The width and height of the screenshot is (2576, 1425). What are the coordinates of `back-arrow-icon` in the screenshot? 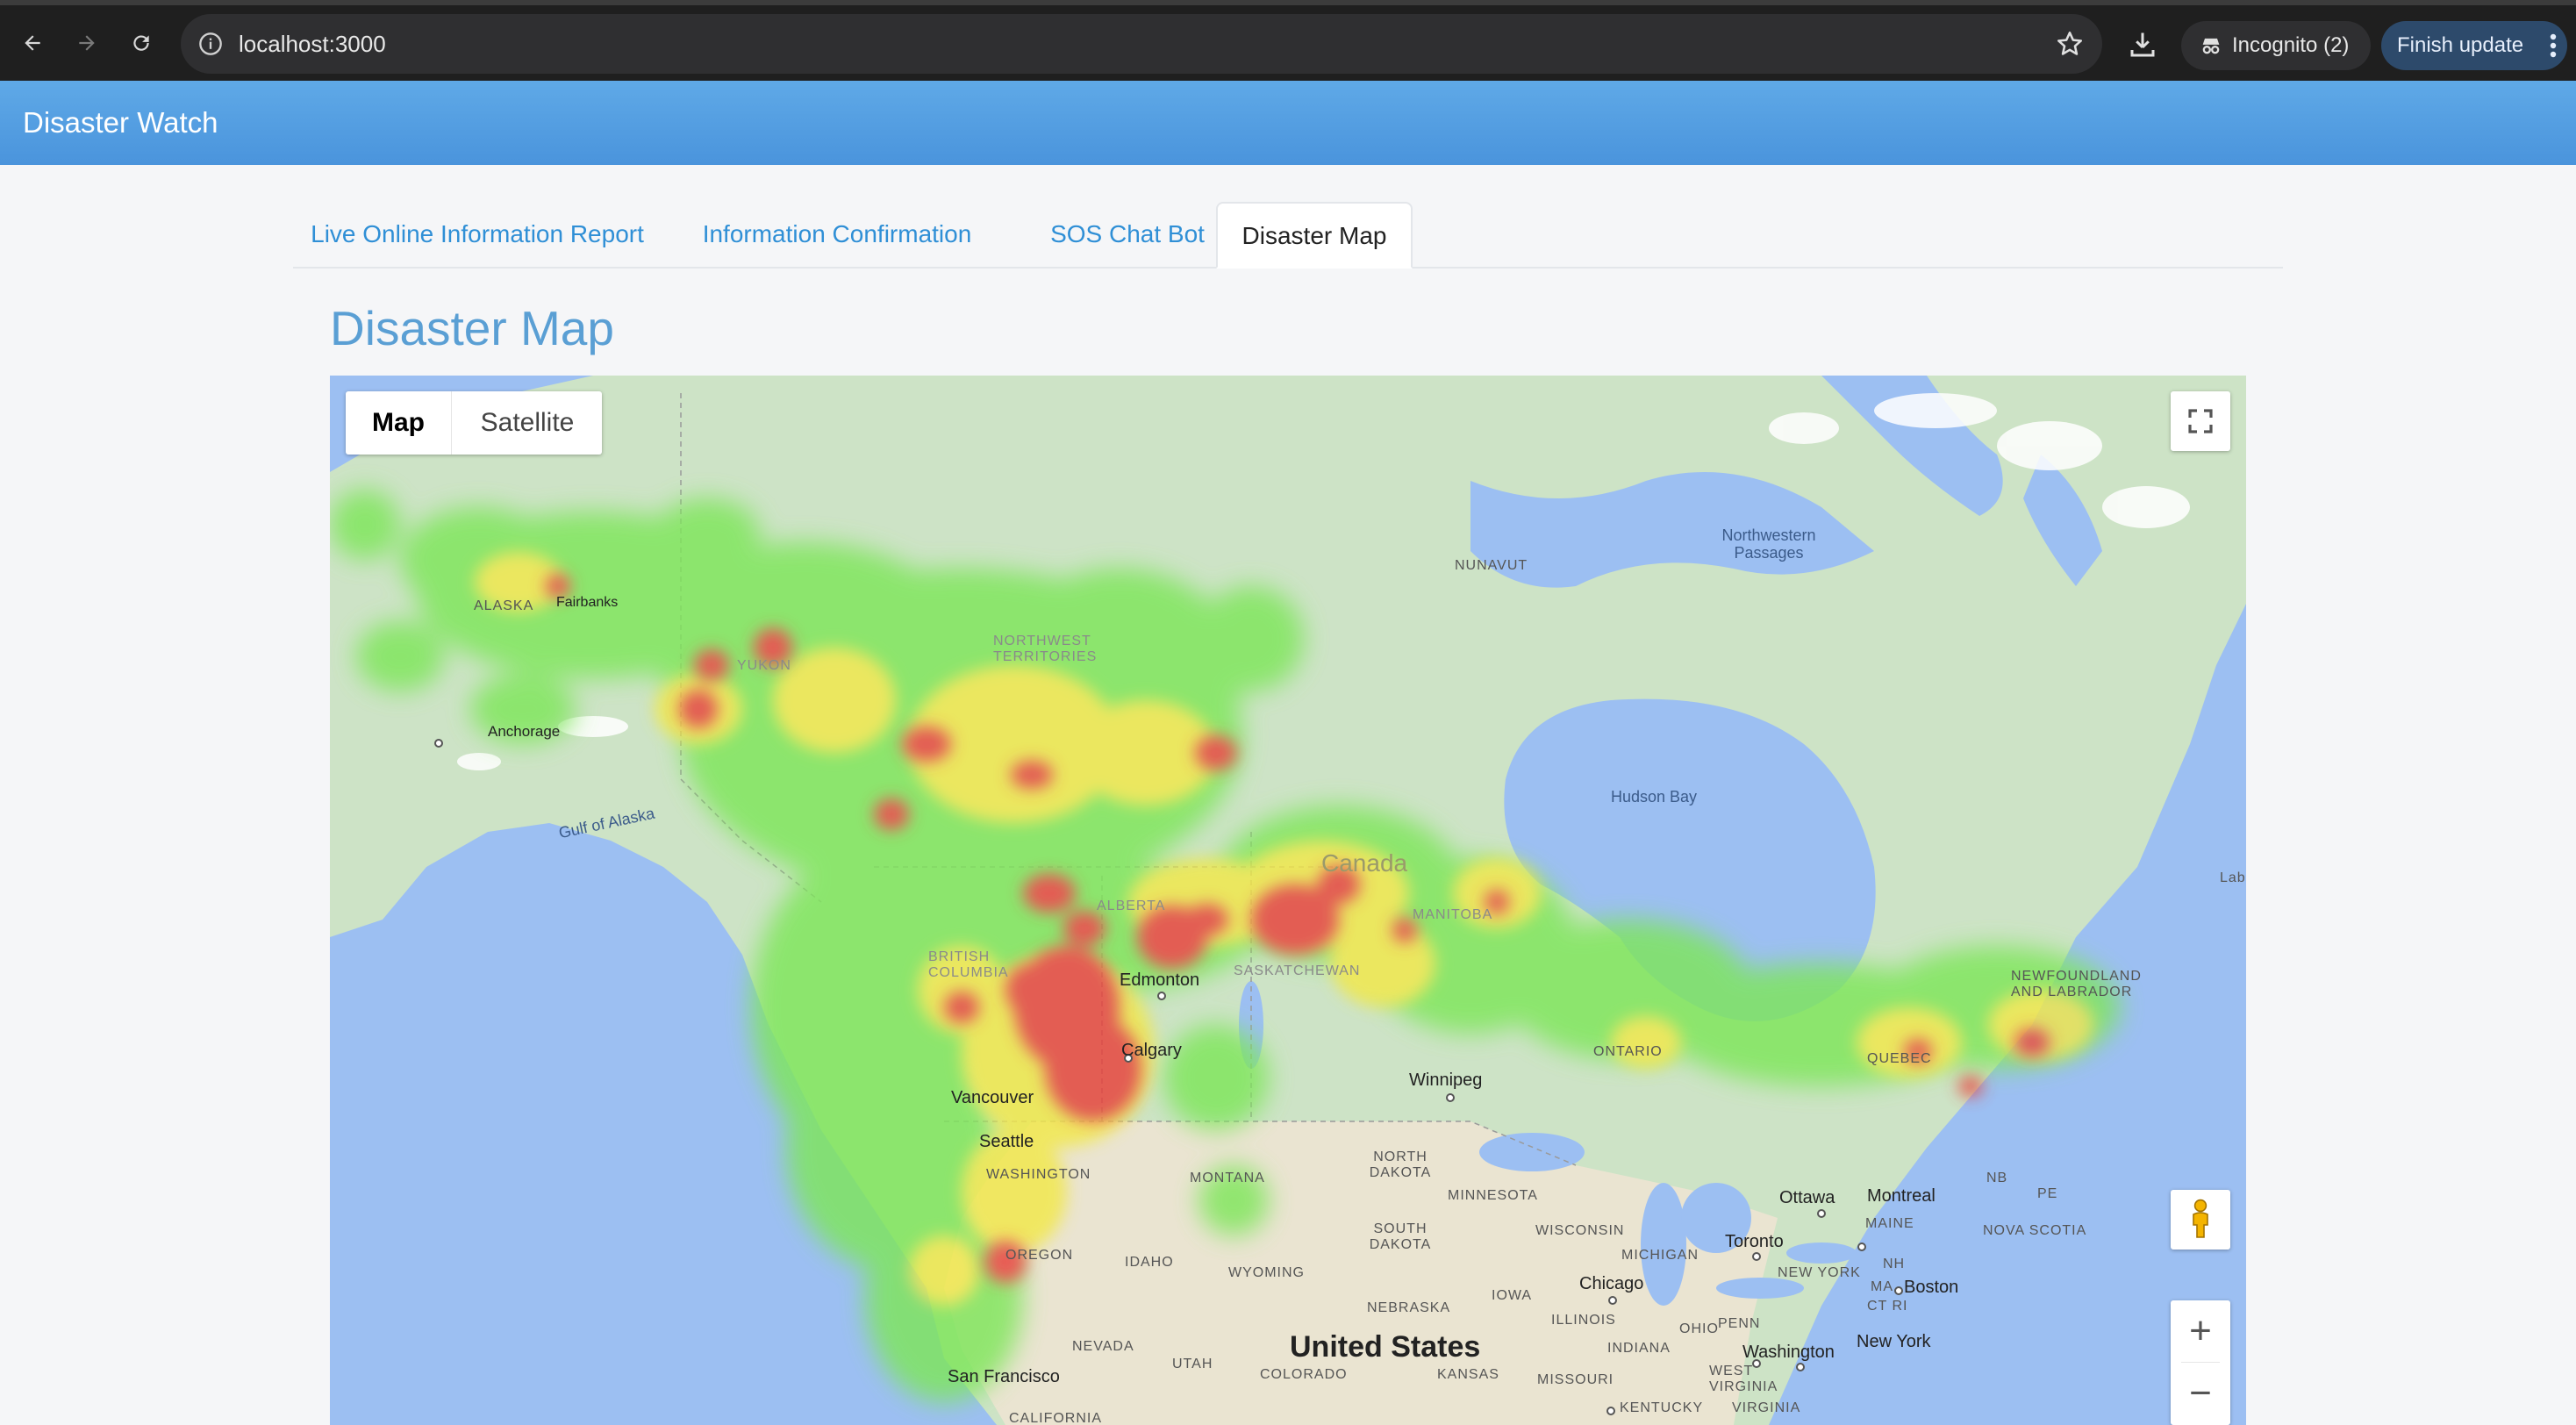 It's located at (32, 43).